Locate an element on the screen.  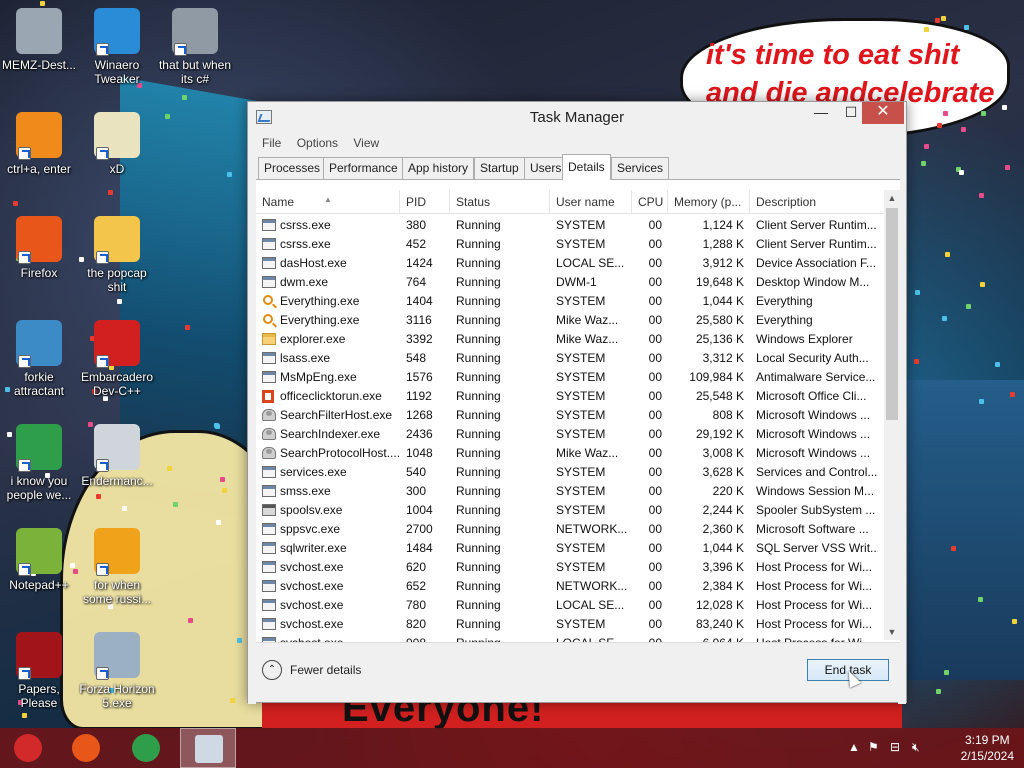
desktop-icon: Embarcadero Dev-C++ is located at coordinates (117, 359).